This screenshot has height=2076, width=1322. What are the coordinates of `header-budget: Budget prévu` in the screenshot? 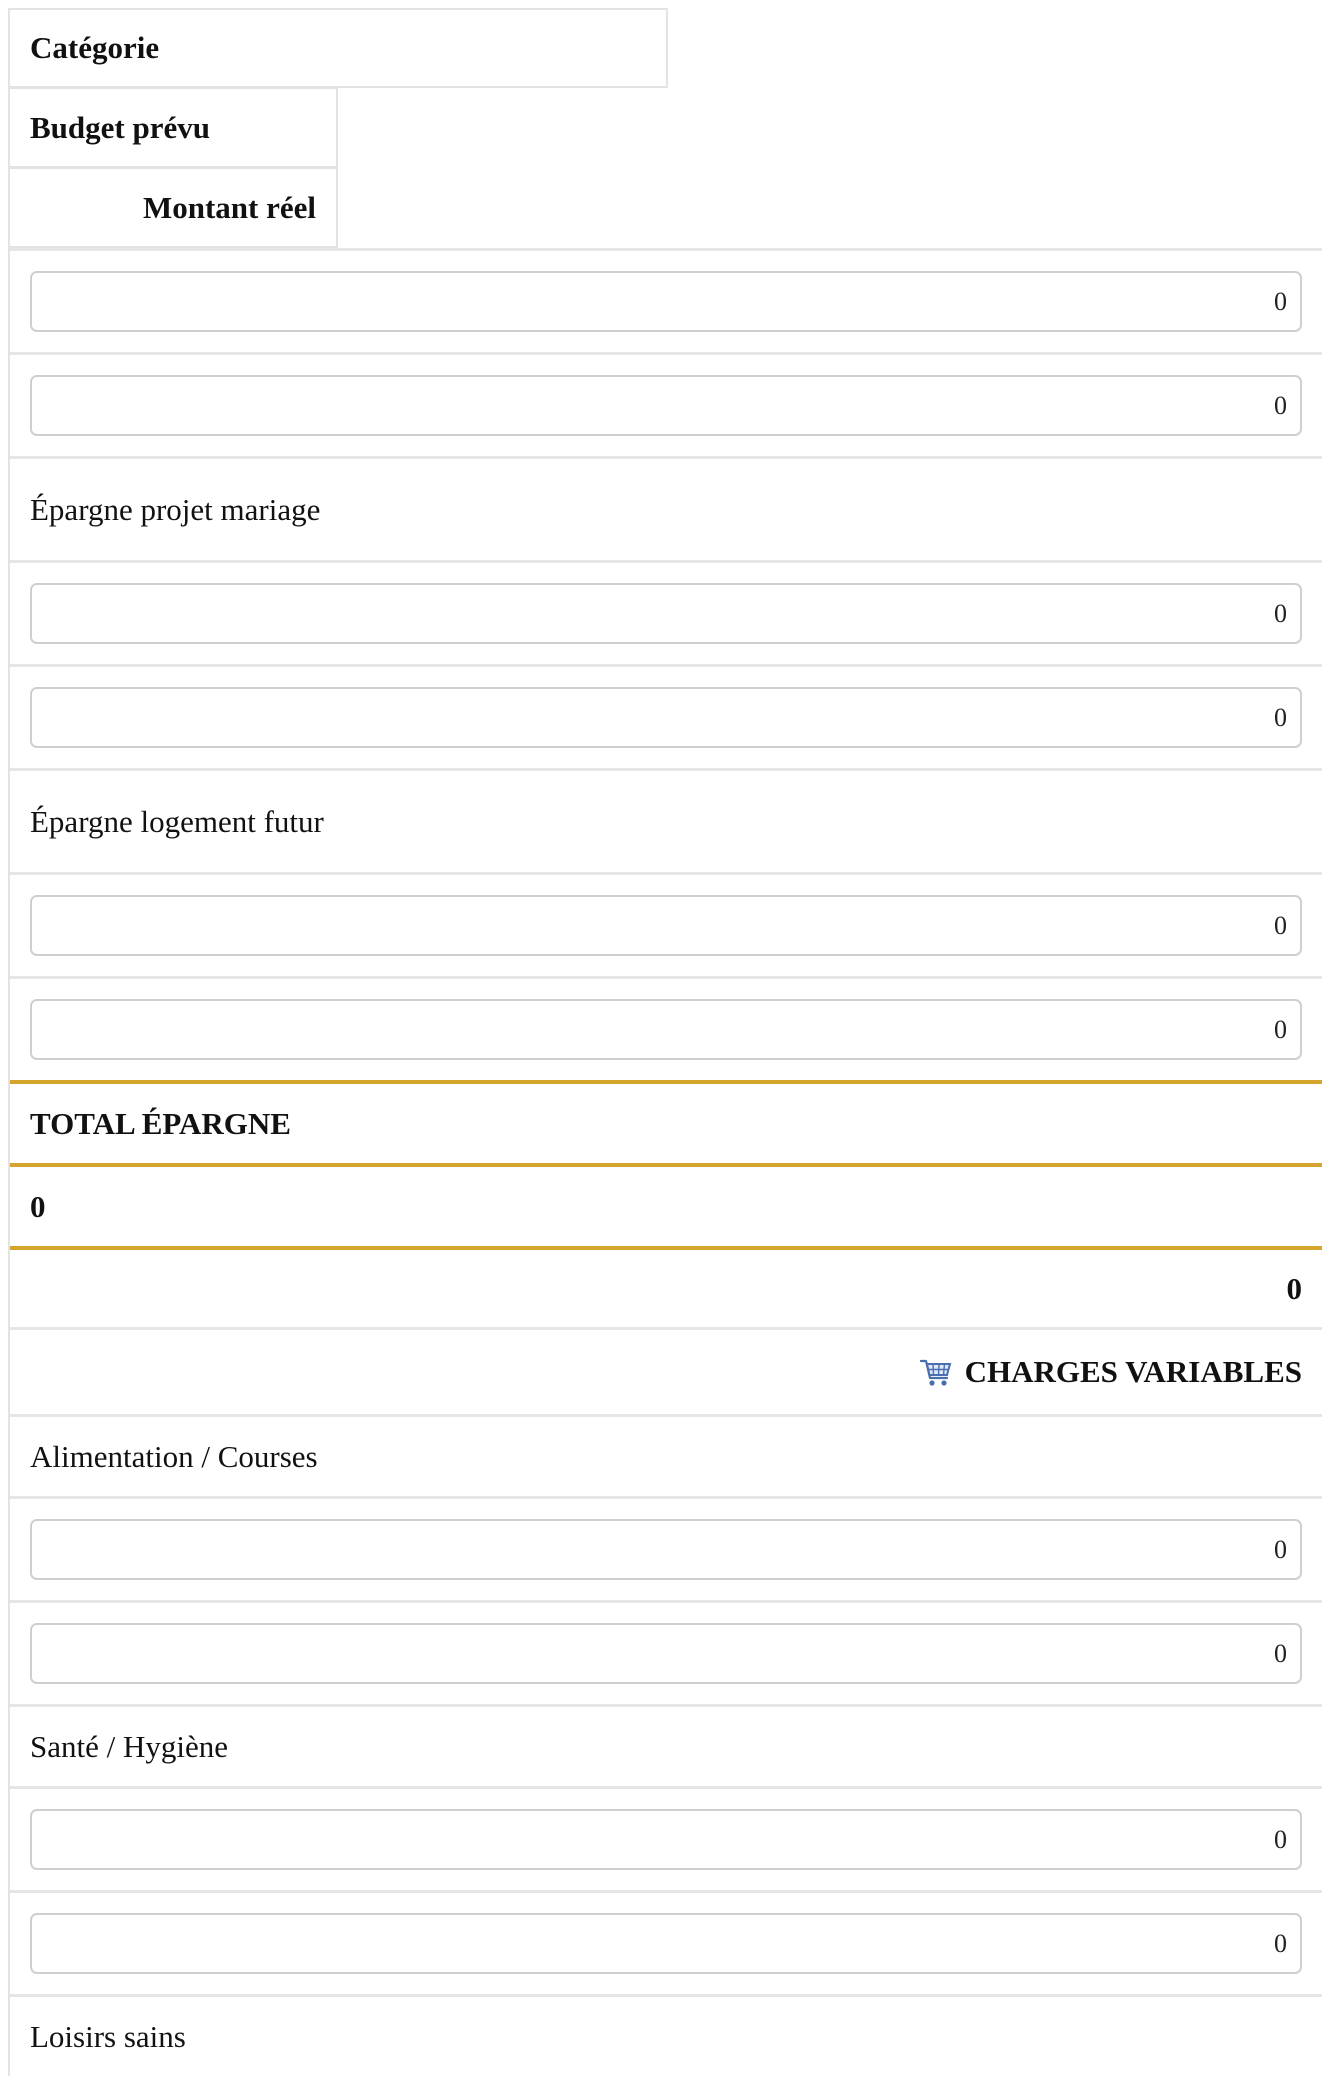 It's located at (173, 127).